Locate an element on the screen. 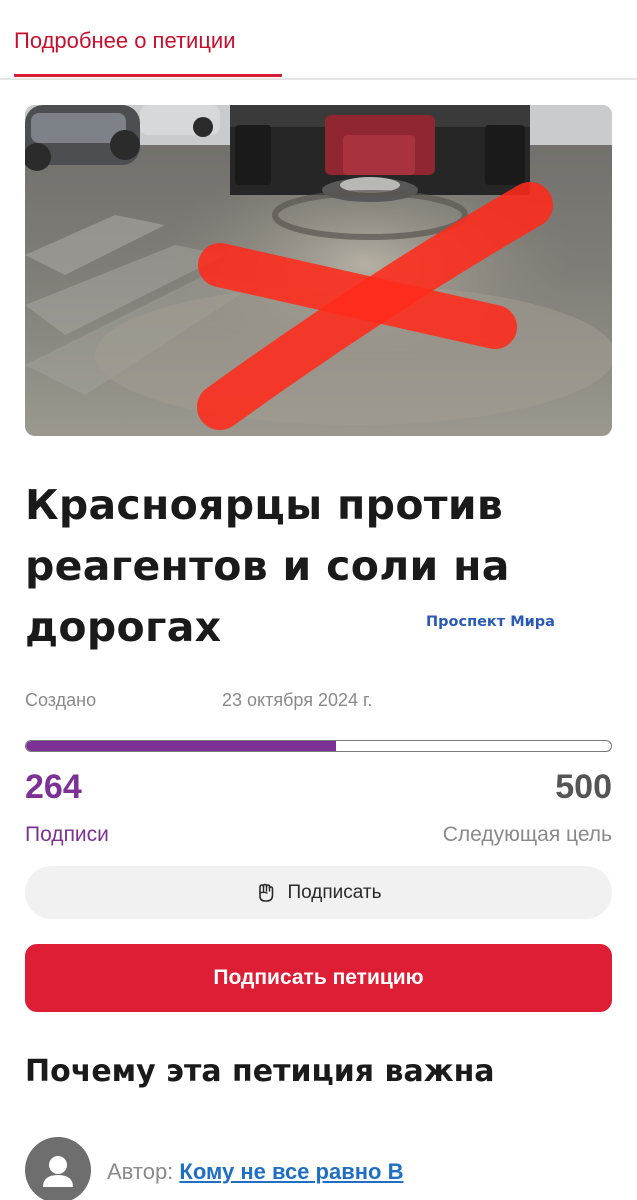  author-line: Автор: Кому не все равно В is located at coordinates (255, 1172).